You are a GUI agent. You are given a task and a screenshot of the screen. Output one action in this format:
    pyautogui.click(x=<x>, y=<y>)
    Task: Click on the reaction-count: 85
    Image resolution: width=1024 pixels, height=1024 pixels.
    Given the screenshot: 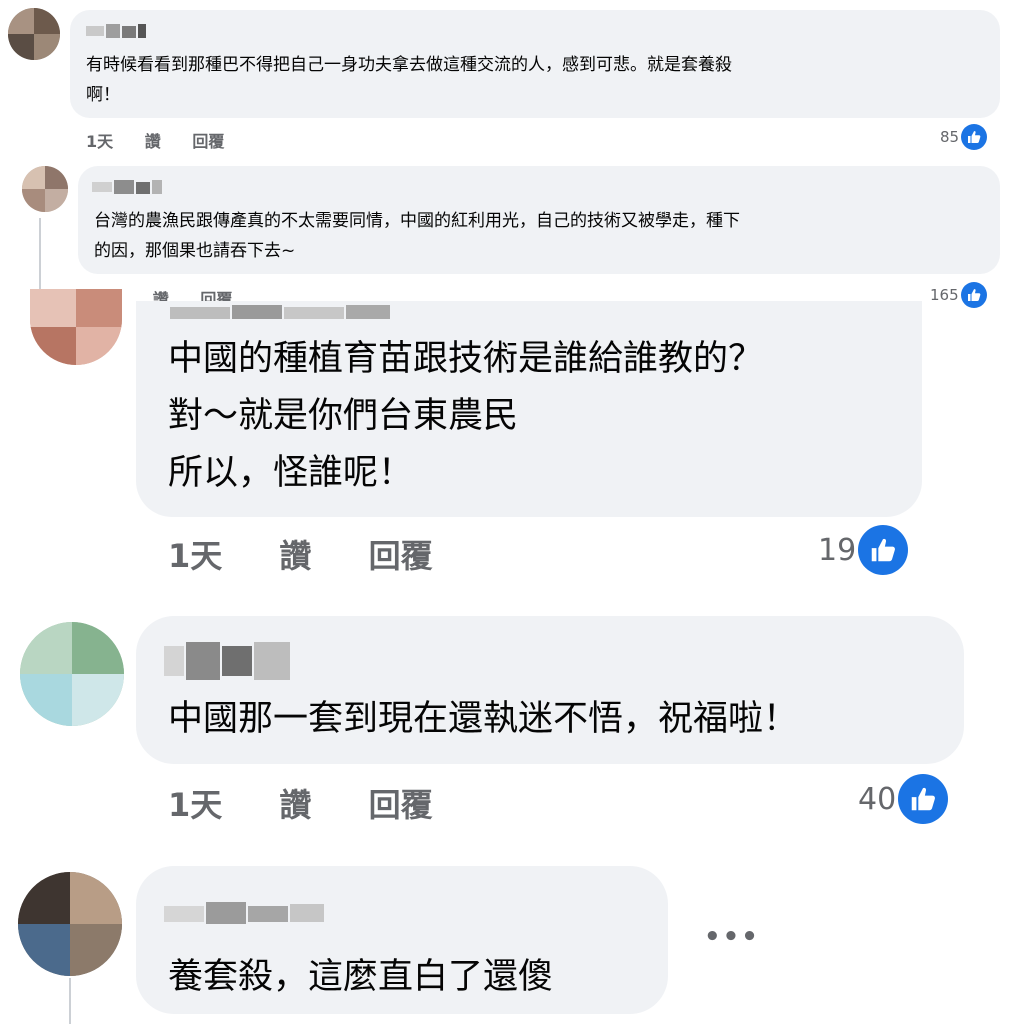 What is the action you would take?
    pyautogui.click(x=964, y=137)
    